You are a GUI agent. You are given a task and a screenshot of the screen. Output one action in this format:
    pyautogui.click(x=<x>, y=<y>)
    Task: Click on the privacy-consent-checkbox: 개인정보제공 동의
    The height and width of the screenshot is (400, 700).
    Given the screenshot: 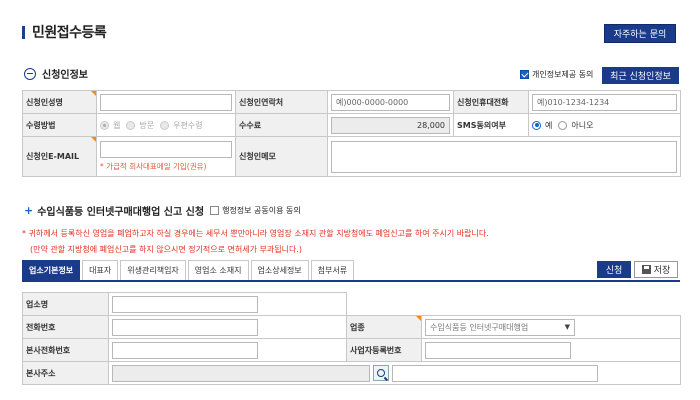 What is the action you would take?
    pyautogui.click(x=556, y=74)
    